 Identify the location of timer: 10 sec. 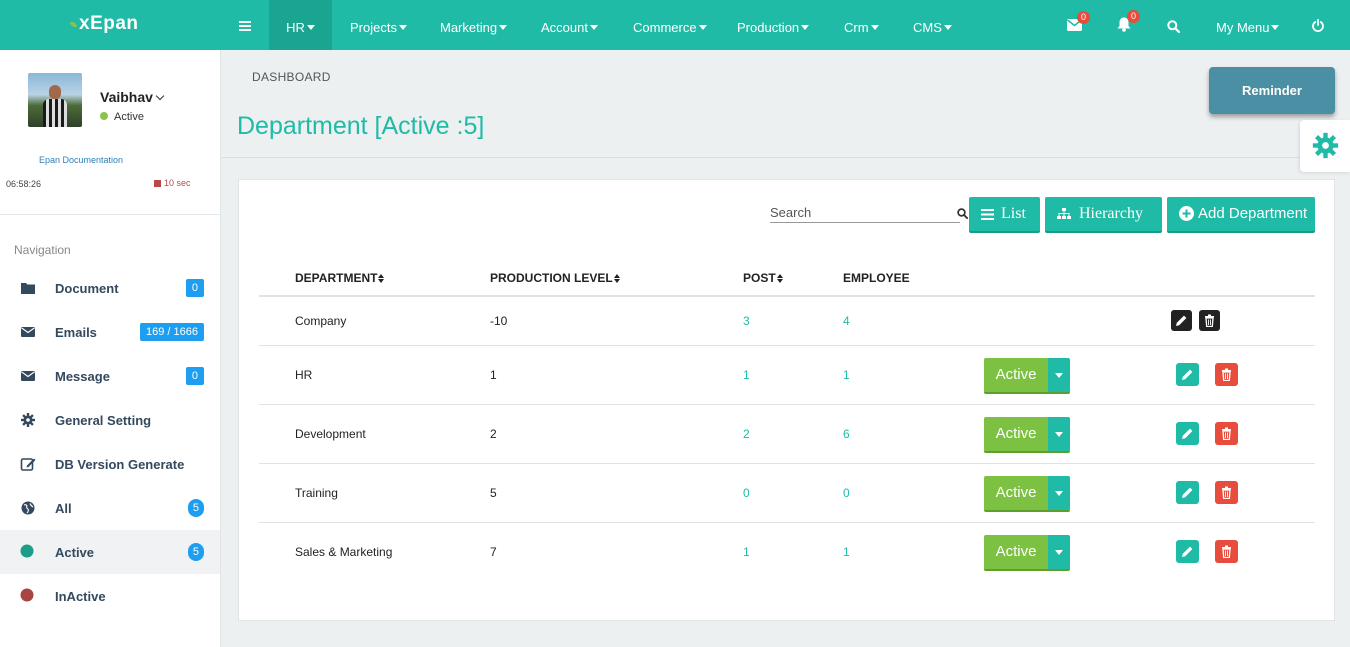
(172, 183).